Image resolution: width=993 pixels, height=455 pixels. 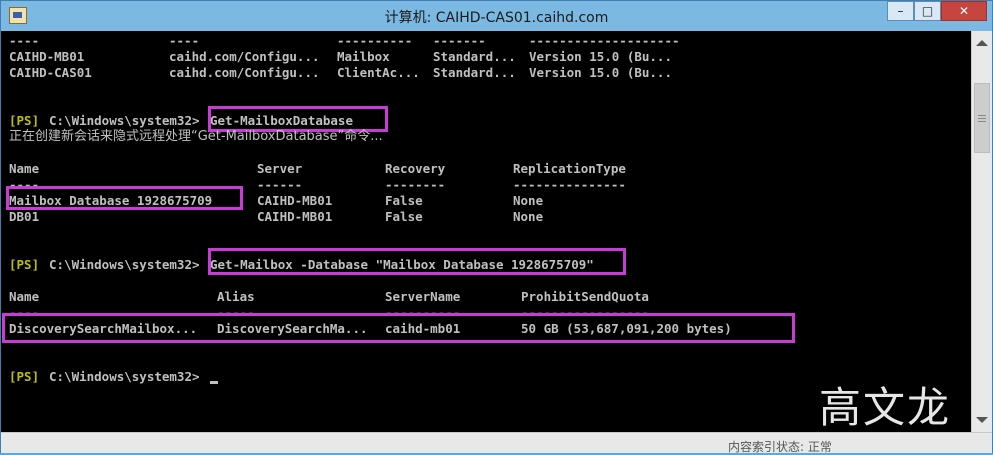 I want to click on title-bar: 计算机: CAIHD-CAS01.caihd.com – □ ✕, so click(x=496, y=16).